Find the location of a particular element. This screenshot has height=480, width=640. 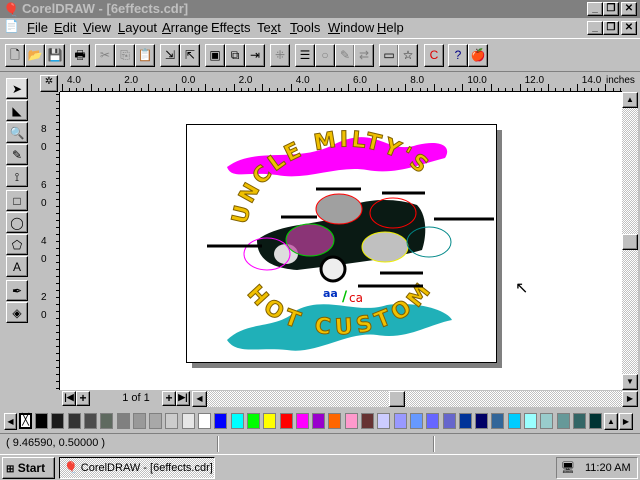

wireframe-button: ▣ is located at coordinates (215, 55).